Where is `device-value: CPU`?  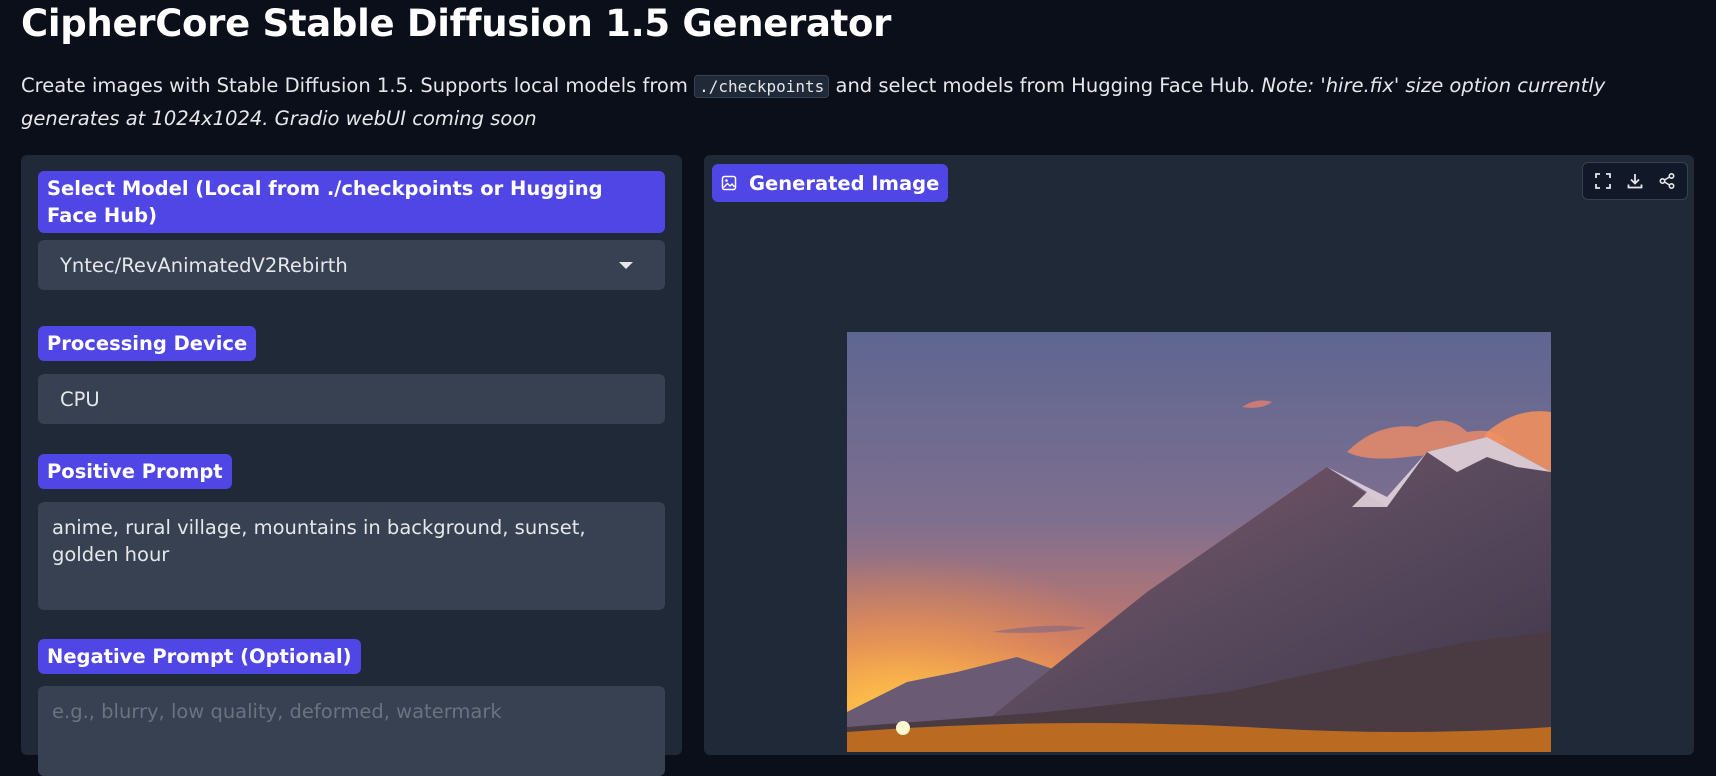 device-value: CPU is located at coordinates (80, 399).